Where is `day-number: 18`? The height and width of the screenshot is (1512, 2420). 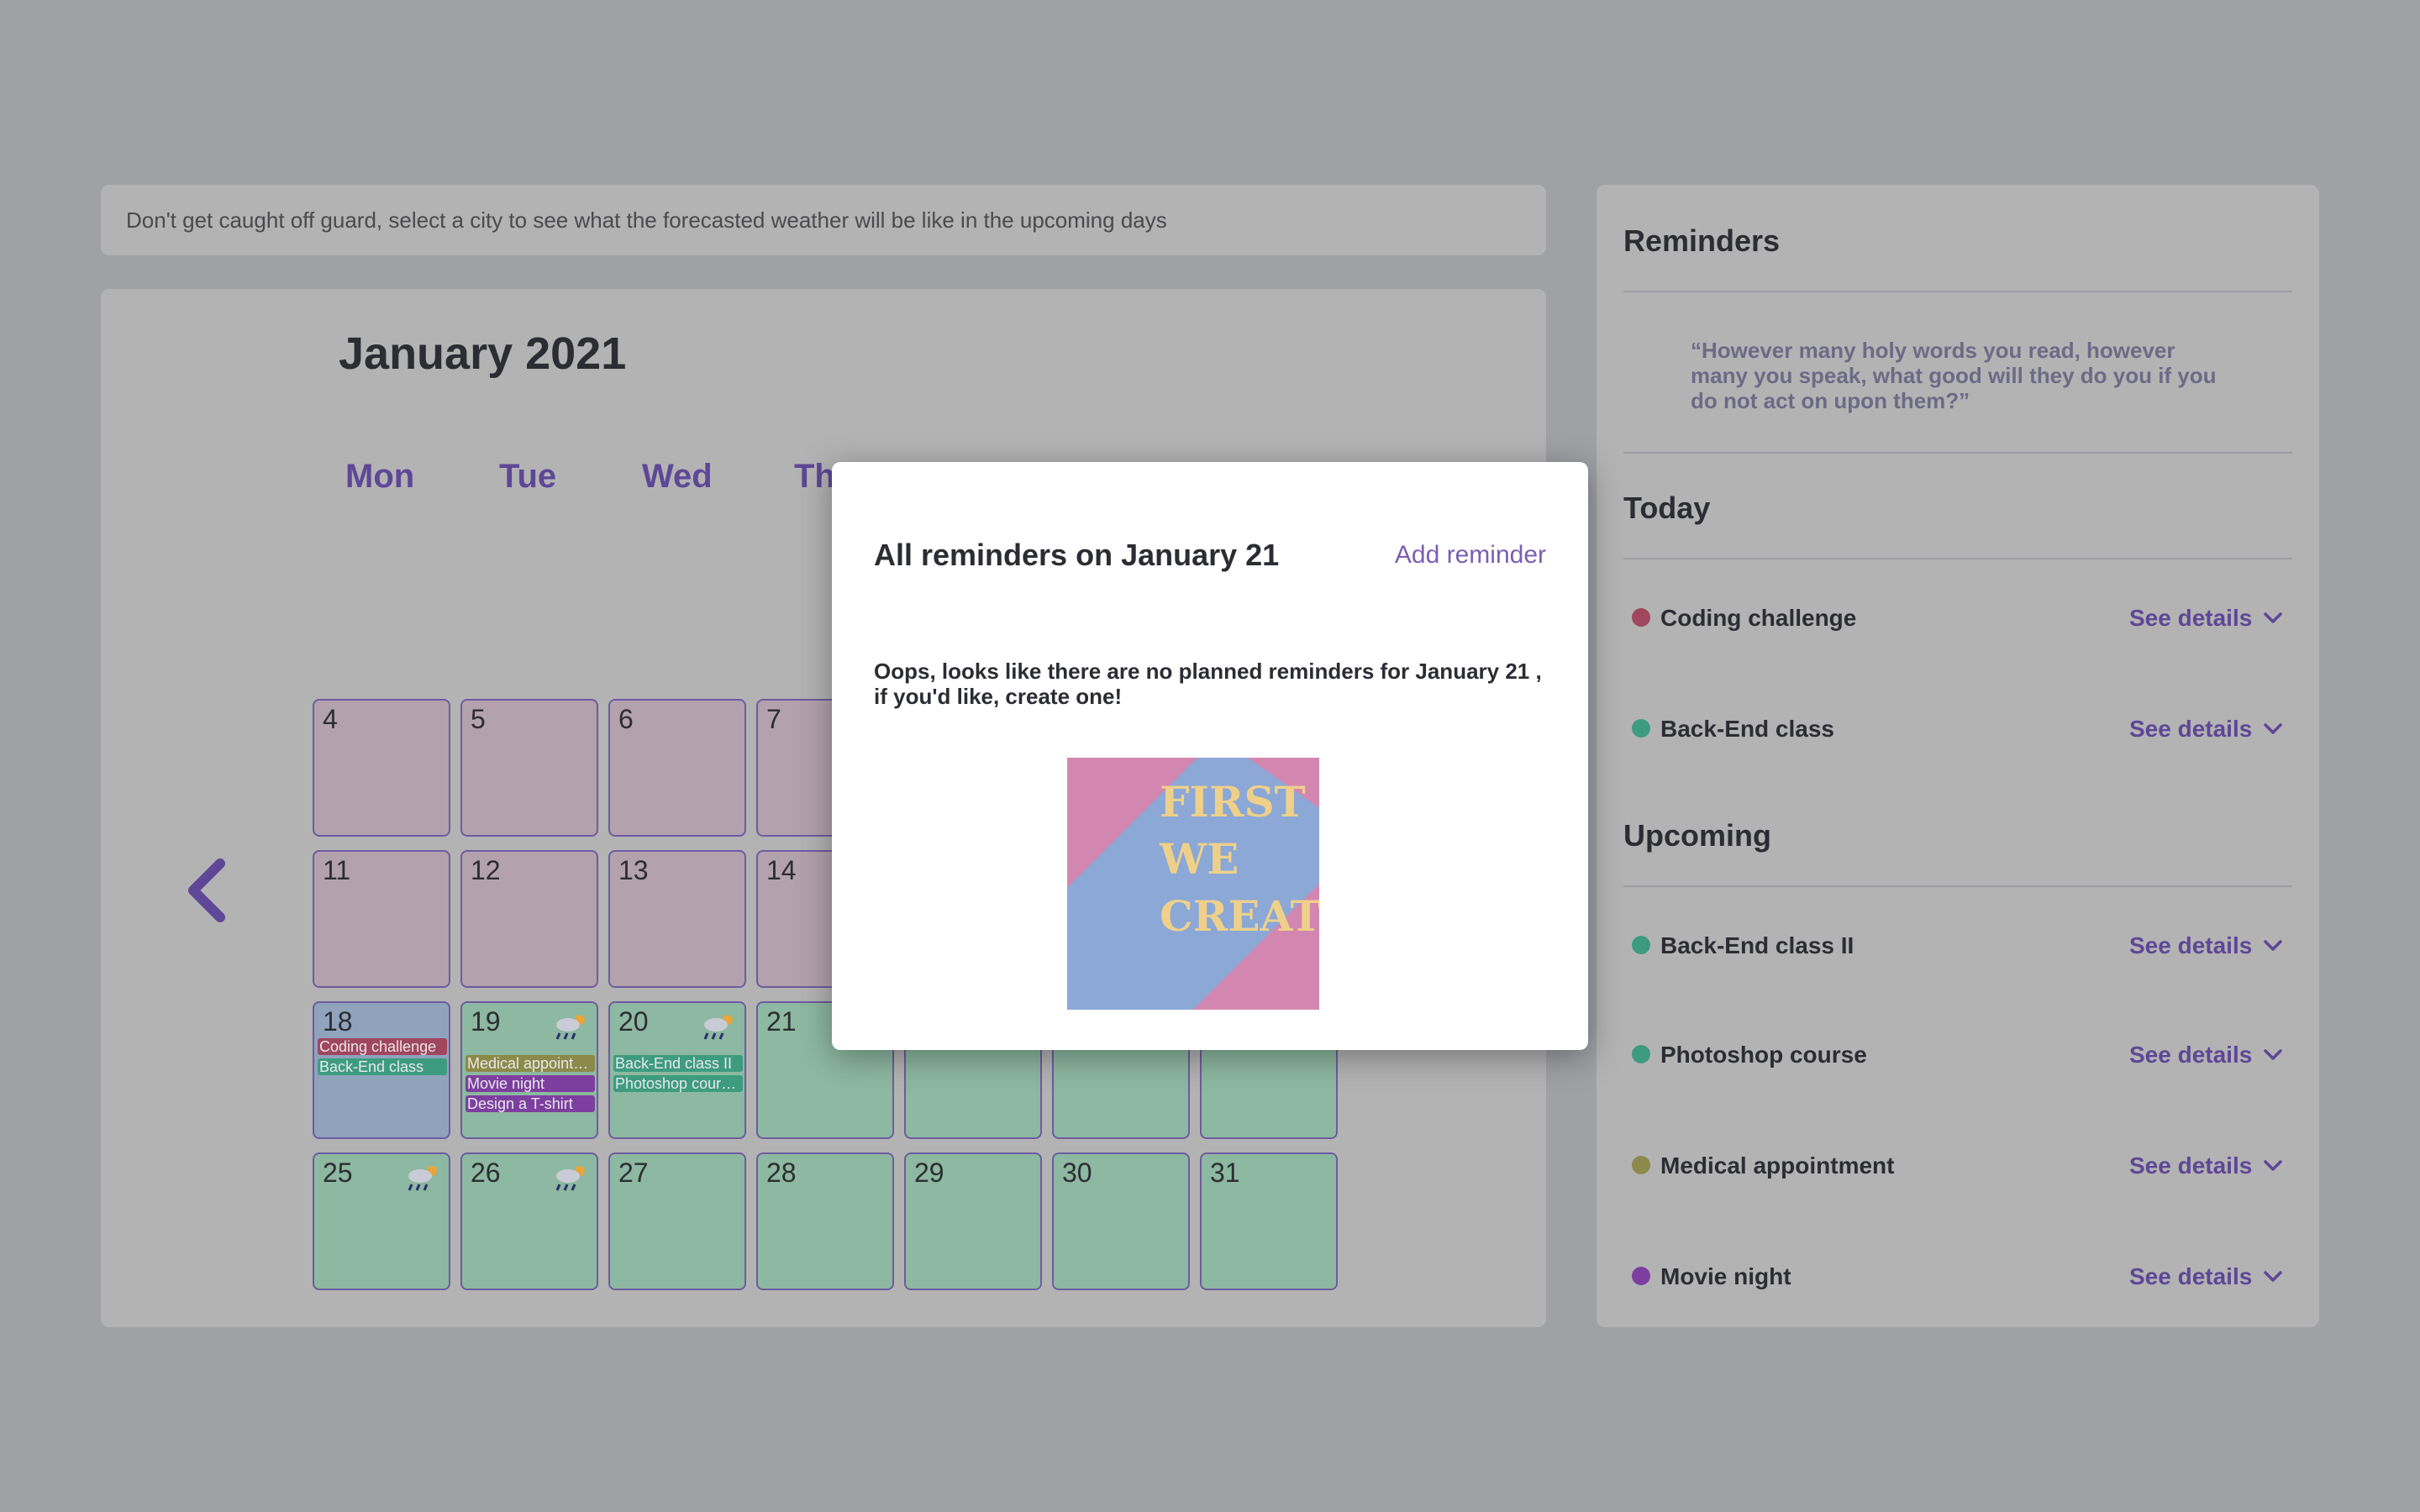 day-number: 18 is located at coordinates (338, 1021).